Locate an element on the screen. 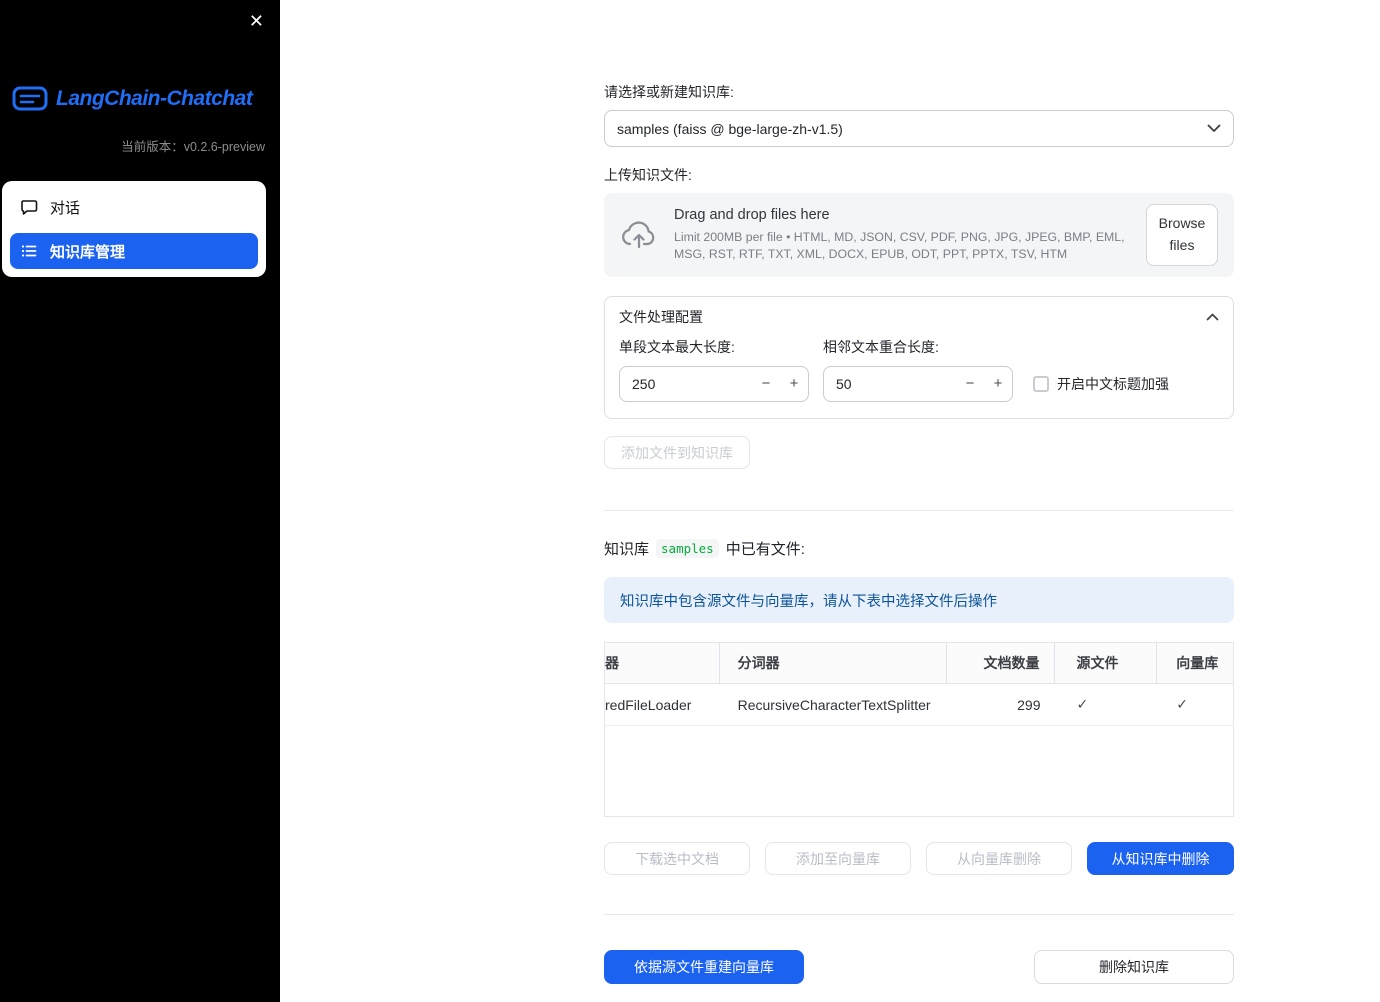 This screenshot has height=1002, width=1380. delete-from-vector-store-button: 从向量库删除 is located at coordinates (999, 858).